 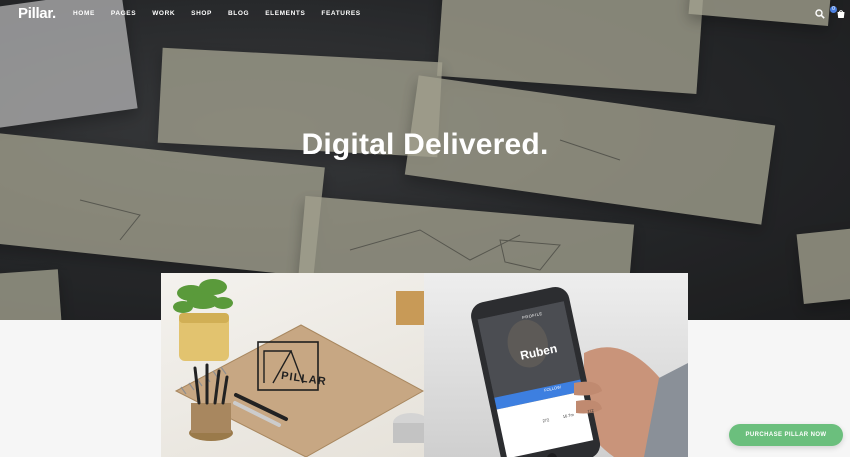 I want to click on phone-illustration, so click(x=579, y=371).